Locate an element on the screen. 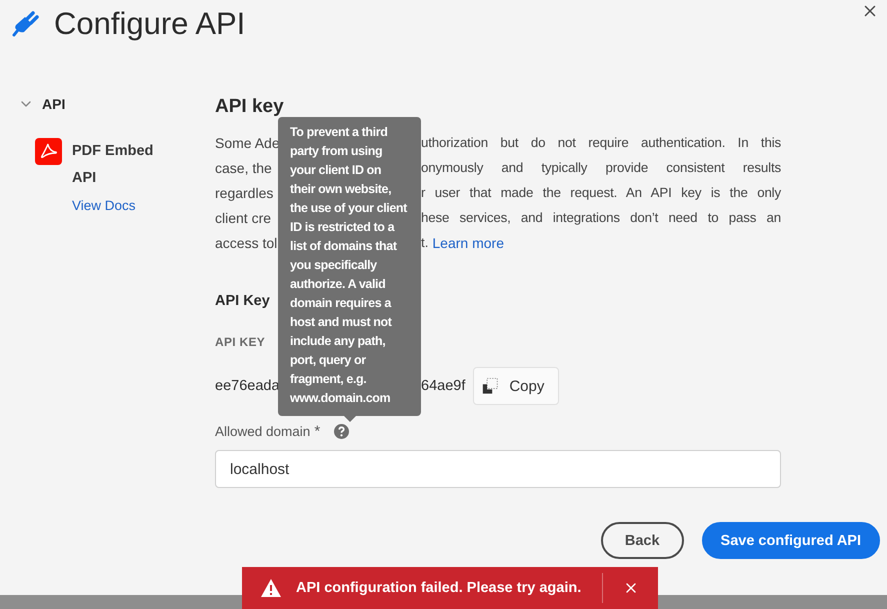 The height and width of the screenshot is (609, 887). description-text: regardles is located at coordinates (244, 192).